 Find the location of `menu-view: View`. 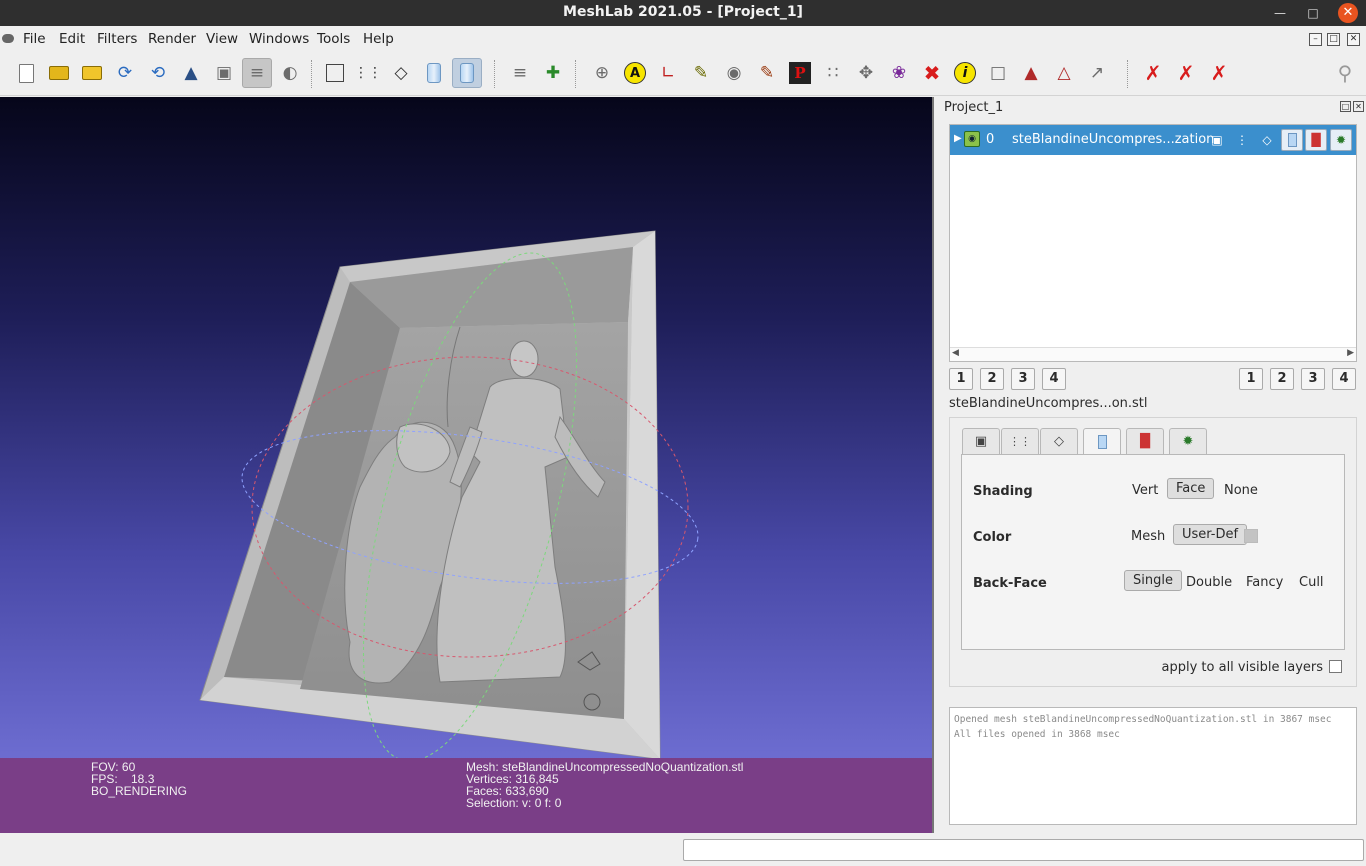

menu-view: View is located at coordinates (222, 39).